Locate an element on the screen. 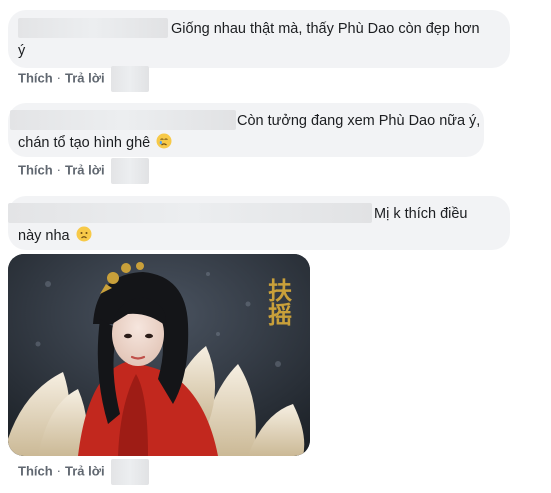  comment-text: Còn tưởng đang xem Phù Dao nữa ý, is located at coordinates (359, 121).